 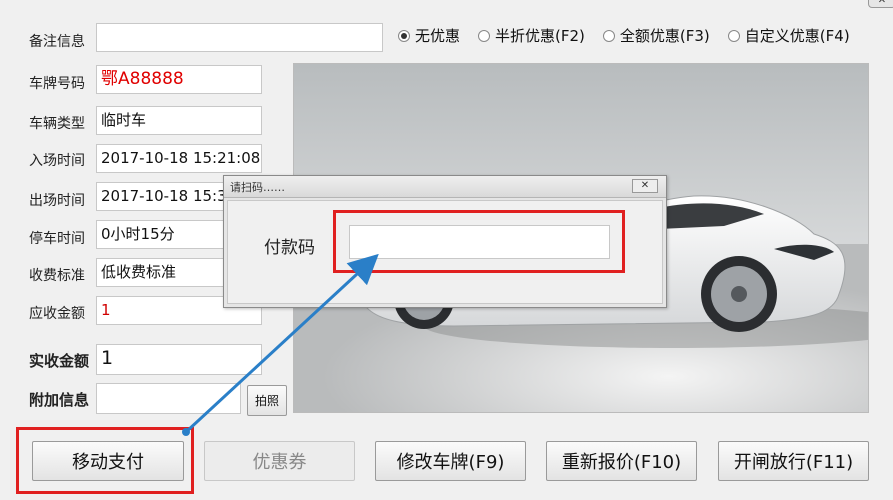 I want to click on discount-half-radio: 半折优惠(F2), so click(x=531, y=35).